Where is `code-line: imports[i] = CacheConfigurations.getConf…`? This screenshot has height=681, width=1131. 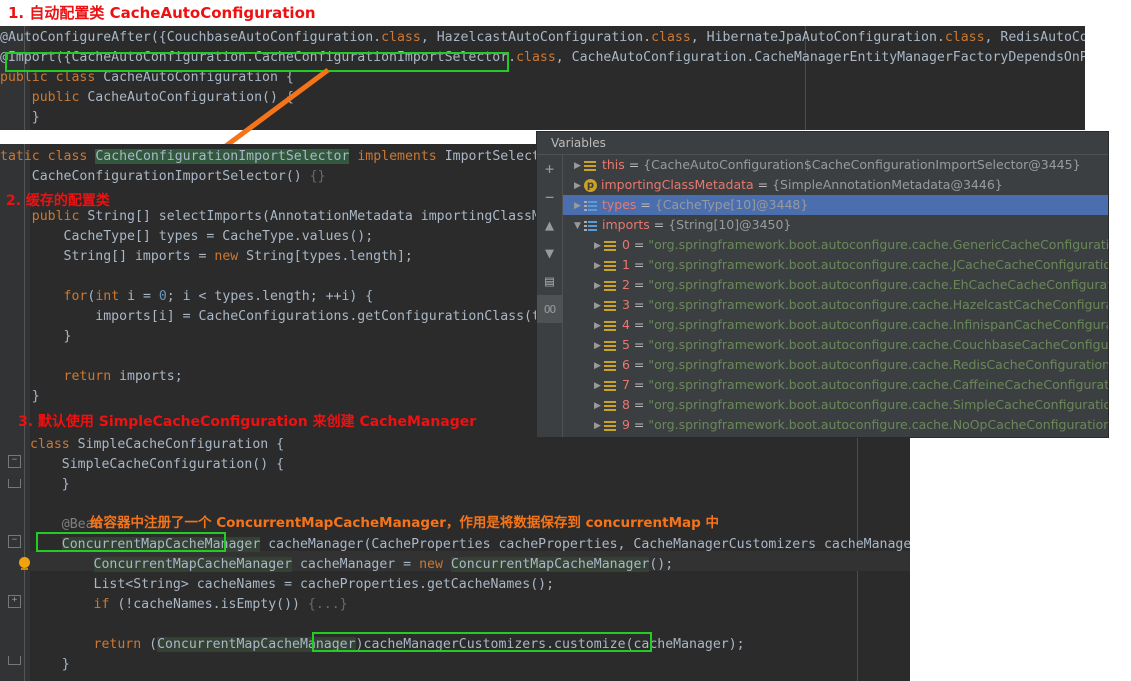
code-line: imports[i] = CacheConfigurations.getConf… is located at coordinates (306, 316).